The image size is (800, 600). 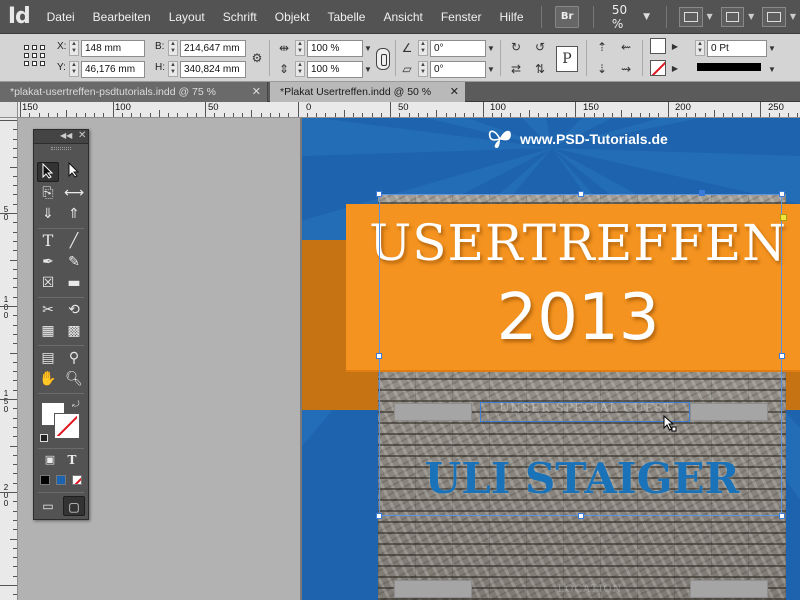 What do you see at coordinates (74, 310) in the screenshot?
I see `free-transform-tool-icon: ⟲` at bounding box center [74, 310].